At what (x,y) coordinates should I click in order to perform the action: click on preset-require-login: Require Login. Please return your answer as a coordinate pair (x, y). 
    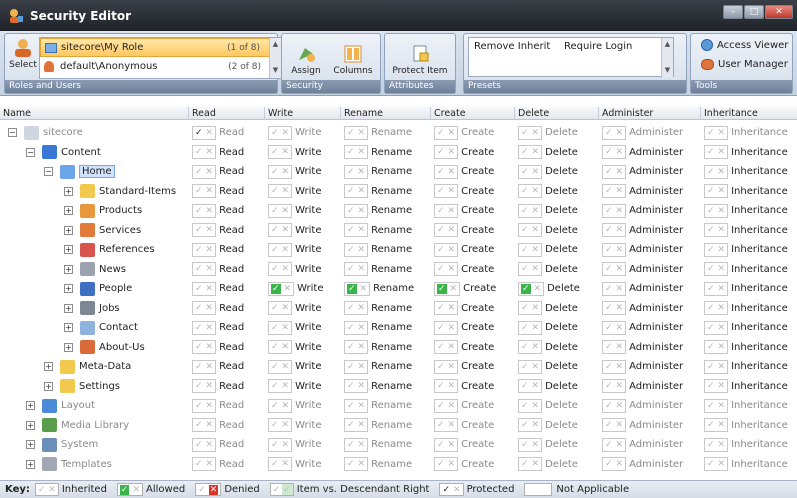
    Looking at the image, I should click on (598, 46).